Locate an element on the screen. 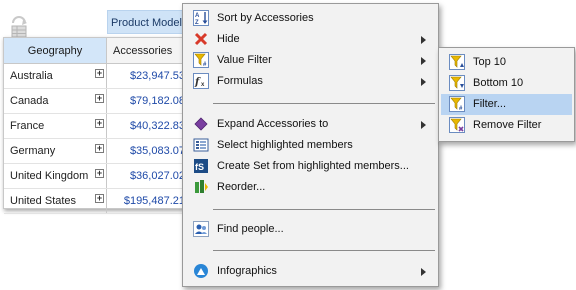 This screenshot has height=290, width=576. submenu-item-label: Remove Filter is located at coordinates (507, 125).